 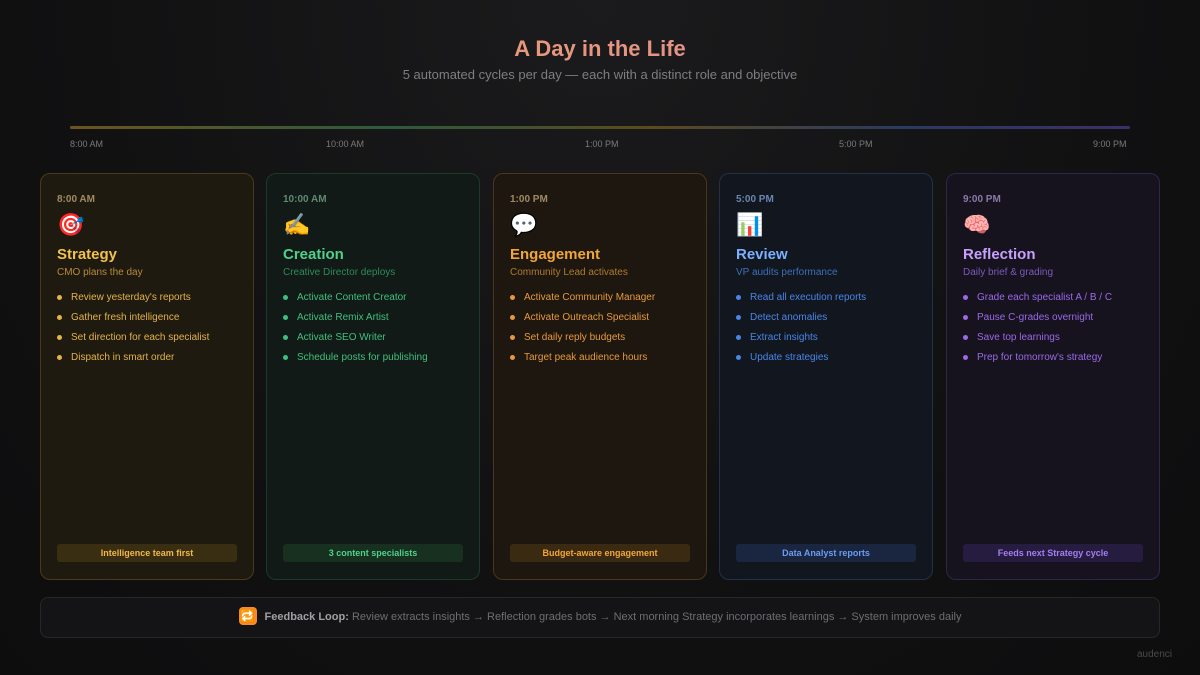 I want to click on list-item: Prep for tomorrow's strategy, so click(x=1056, y=358).